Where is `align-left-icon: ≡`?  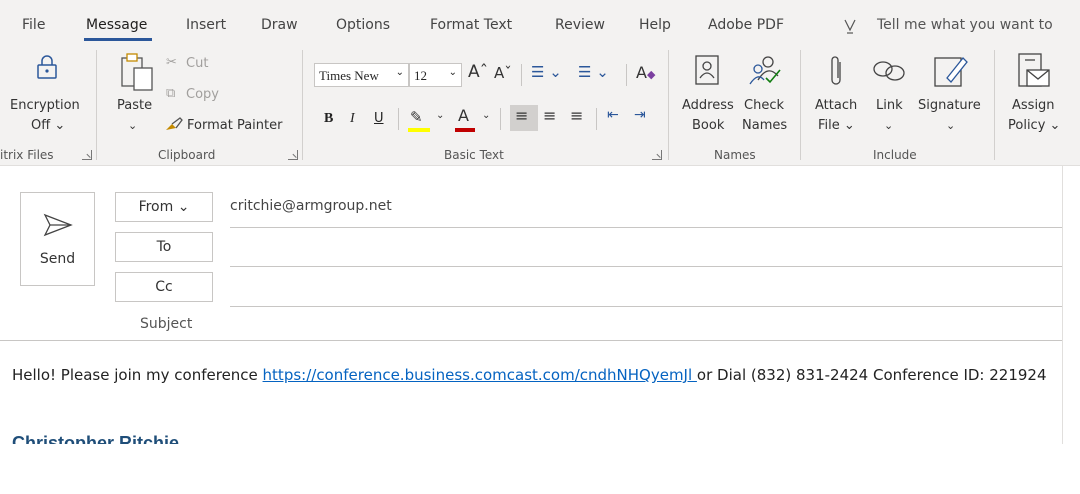
align-left-icon: ≡ is located at coordinates (522, 115).